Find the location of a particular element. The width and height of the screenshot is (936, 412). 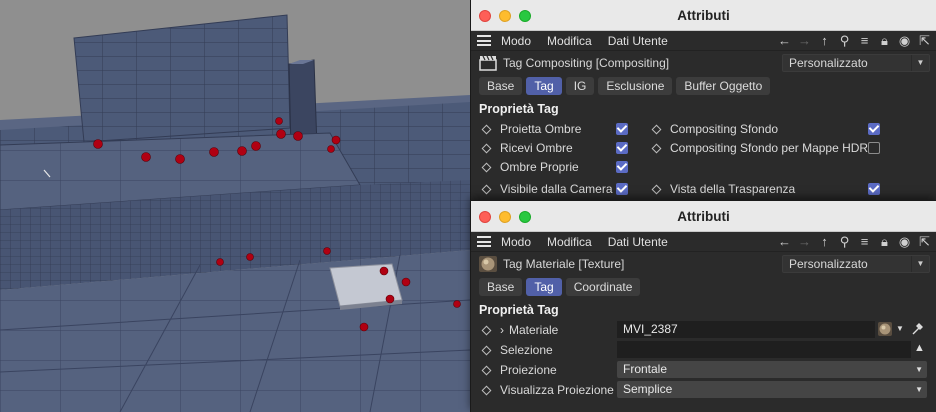

tab-bar: Base Tag IG Esclusione Buffer Oggetto is located at coordinates (703, 86).